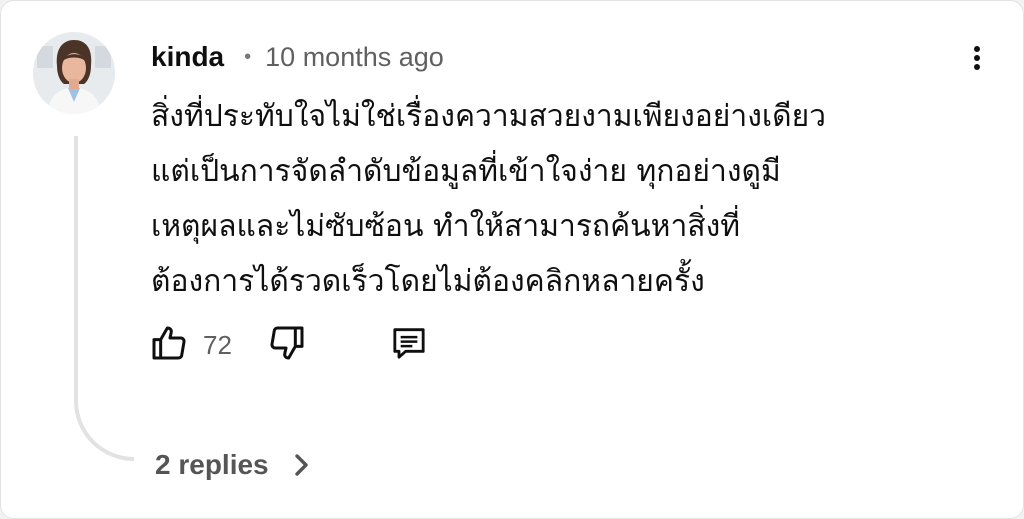 The width and height of the screenshot is (1024, 519). I want to click on comment-reply-icon, so click(409, 345).